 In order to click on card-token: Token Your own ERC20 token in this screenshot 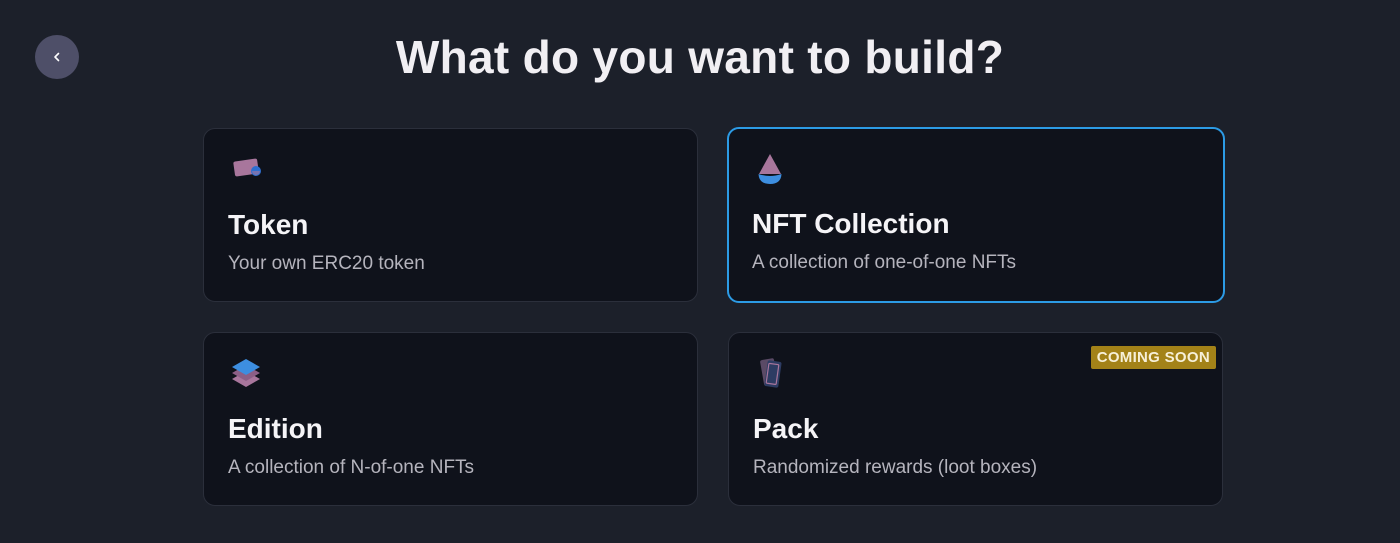, I will do `click(450, 215)`.